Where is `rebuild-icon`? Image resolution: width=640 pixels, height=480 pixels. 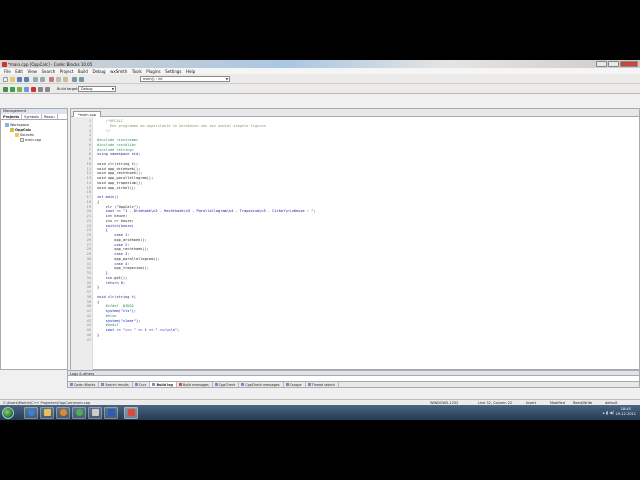 rebuild-icon is located at coordinates (26, 89).